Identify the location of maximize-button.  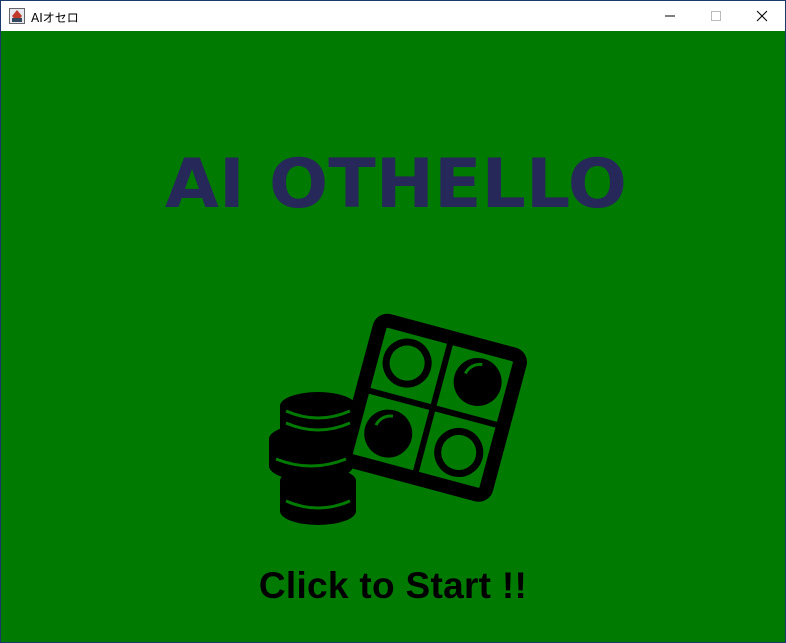
(716, 16).